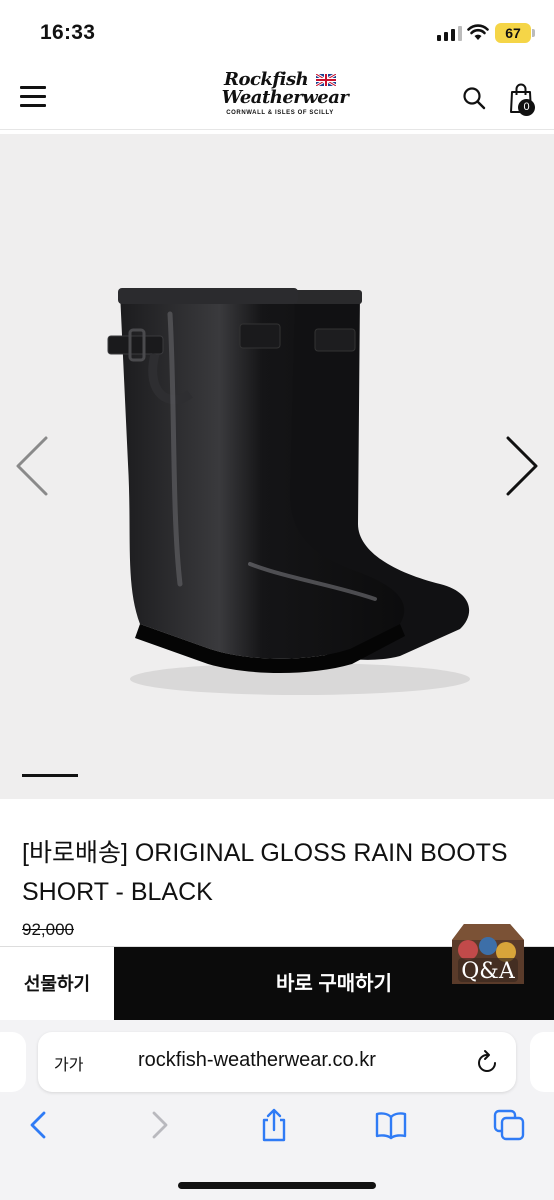 The width and height of the screenshot is (554, 1200). Describe the element at coordinates (487, 954) in the screenshot. I see `qa-badge: Q&A` at that location.